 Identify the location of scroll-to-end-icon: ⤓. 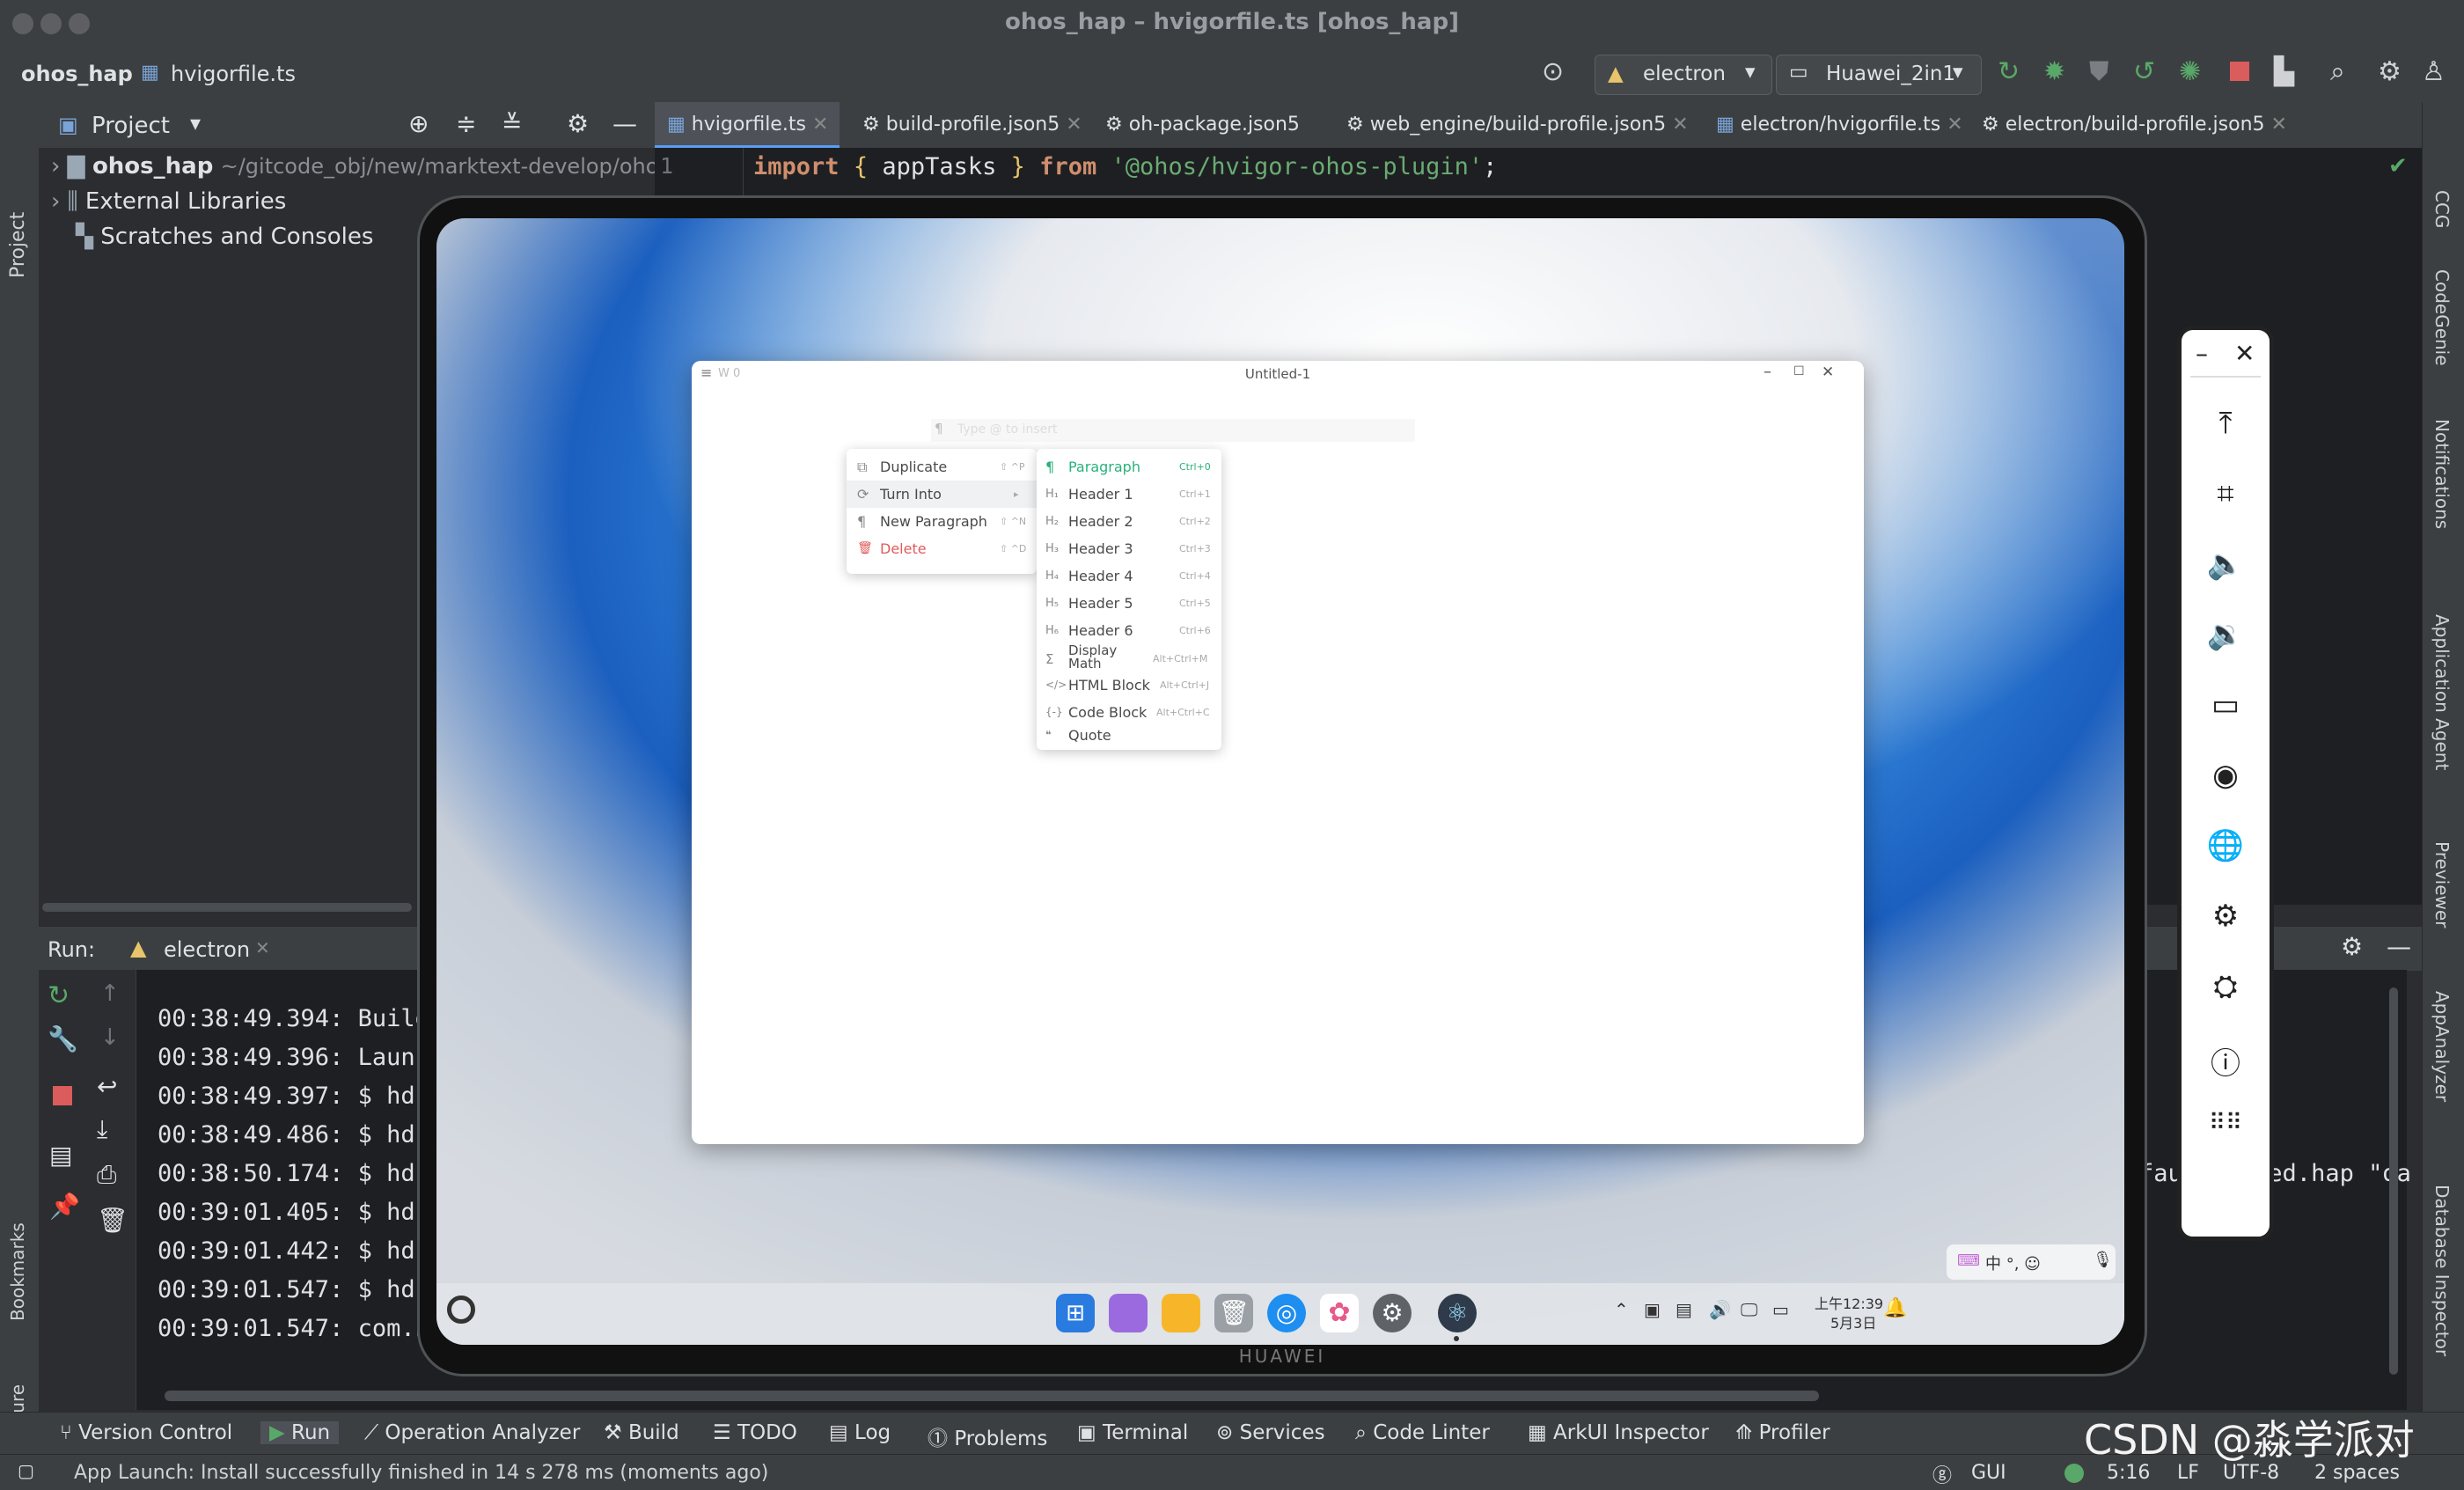
(102, 1129).